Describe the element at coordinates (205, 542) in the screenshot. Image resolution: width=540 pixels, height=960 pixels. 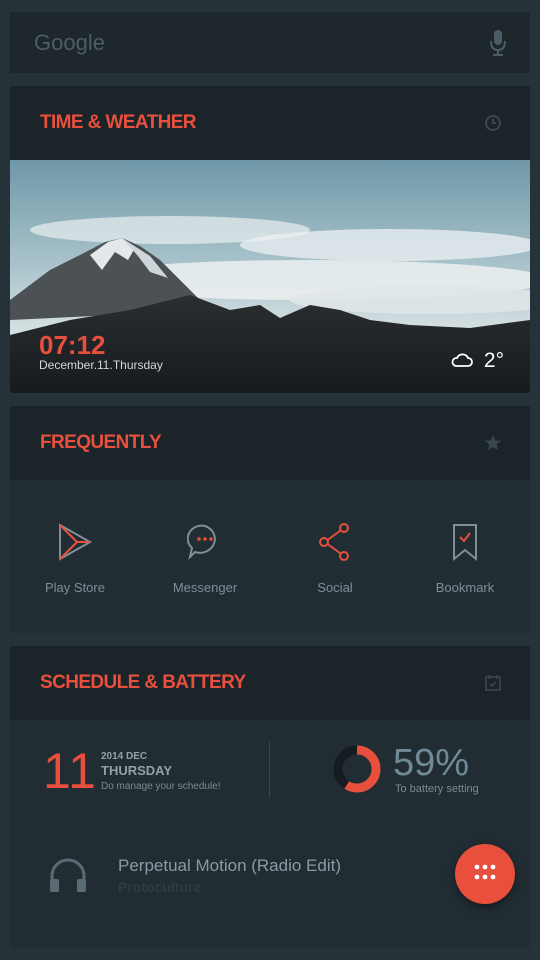
I see `messenger-icon` at that location.